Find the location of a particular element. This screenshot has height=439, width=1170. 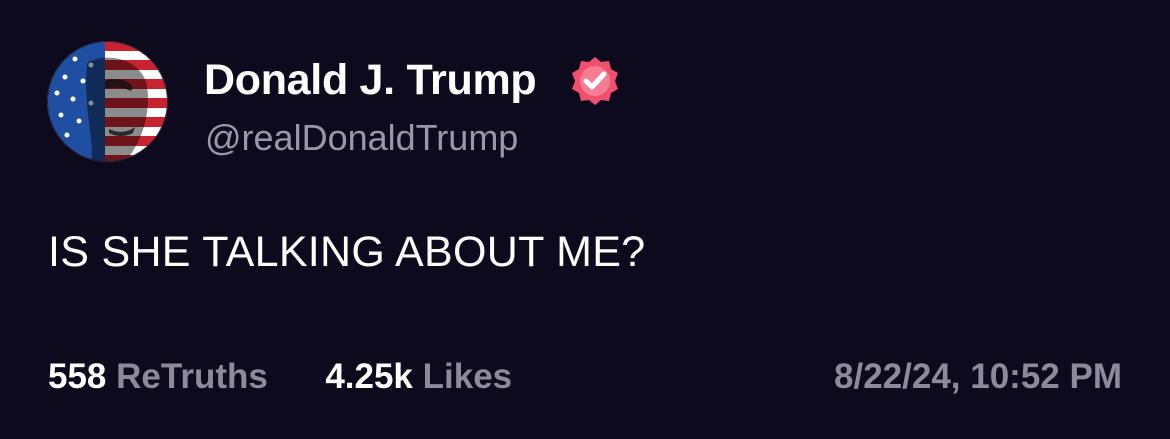

likes-stat: 4.25k Likes is located at coordinates (414, 376).